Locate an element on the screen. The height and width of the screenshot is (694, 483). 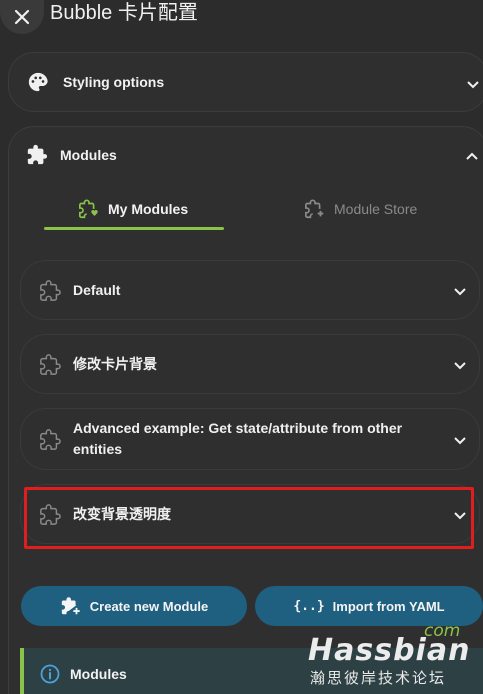
puzzle-icon is located at coordinates (37, 154).